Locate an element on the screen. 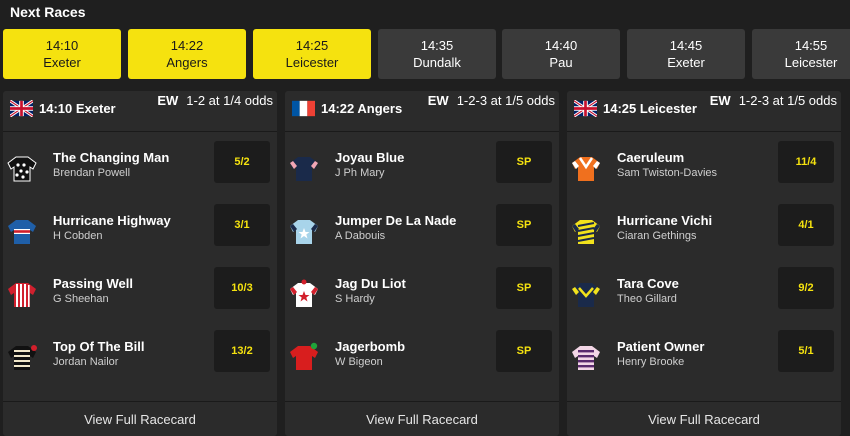 This screenshot has width=850, height=436. odds-button: 4/1 is located at coordinates (806, 225).